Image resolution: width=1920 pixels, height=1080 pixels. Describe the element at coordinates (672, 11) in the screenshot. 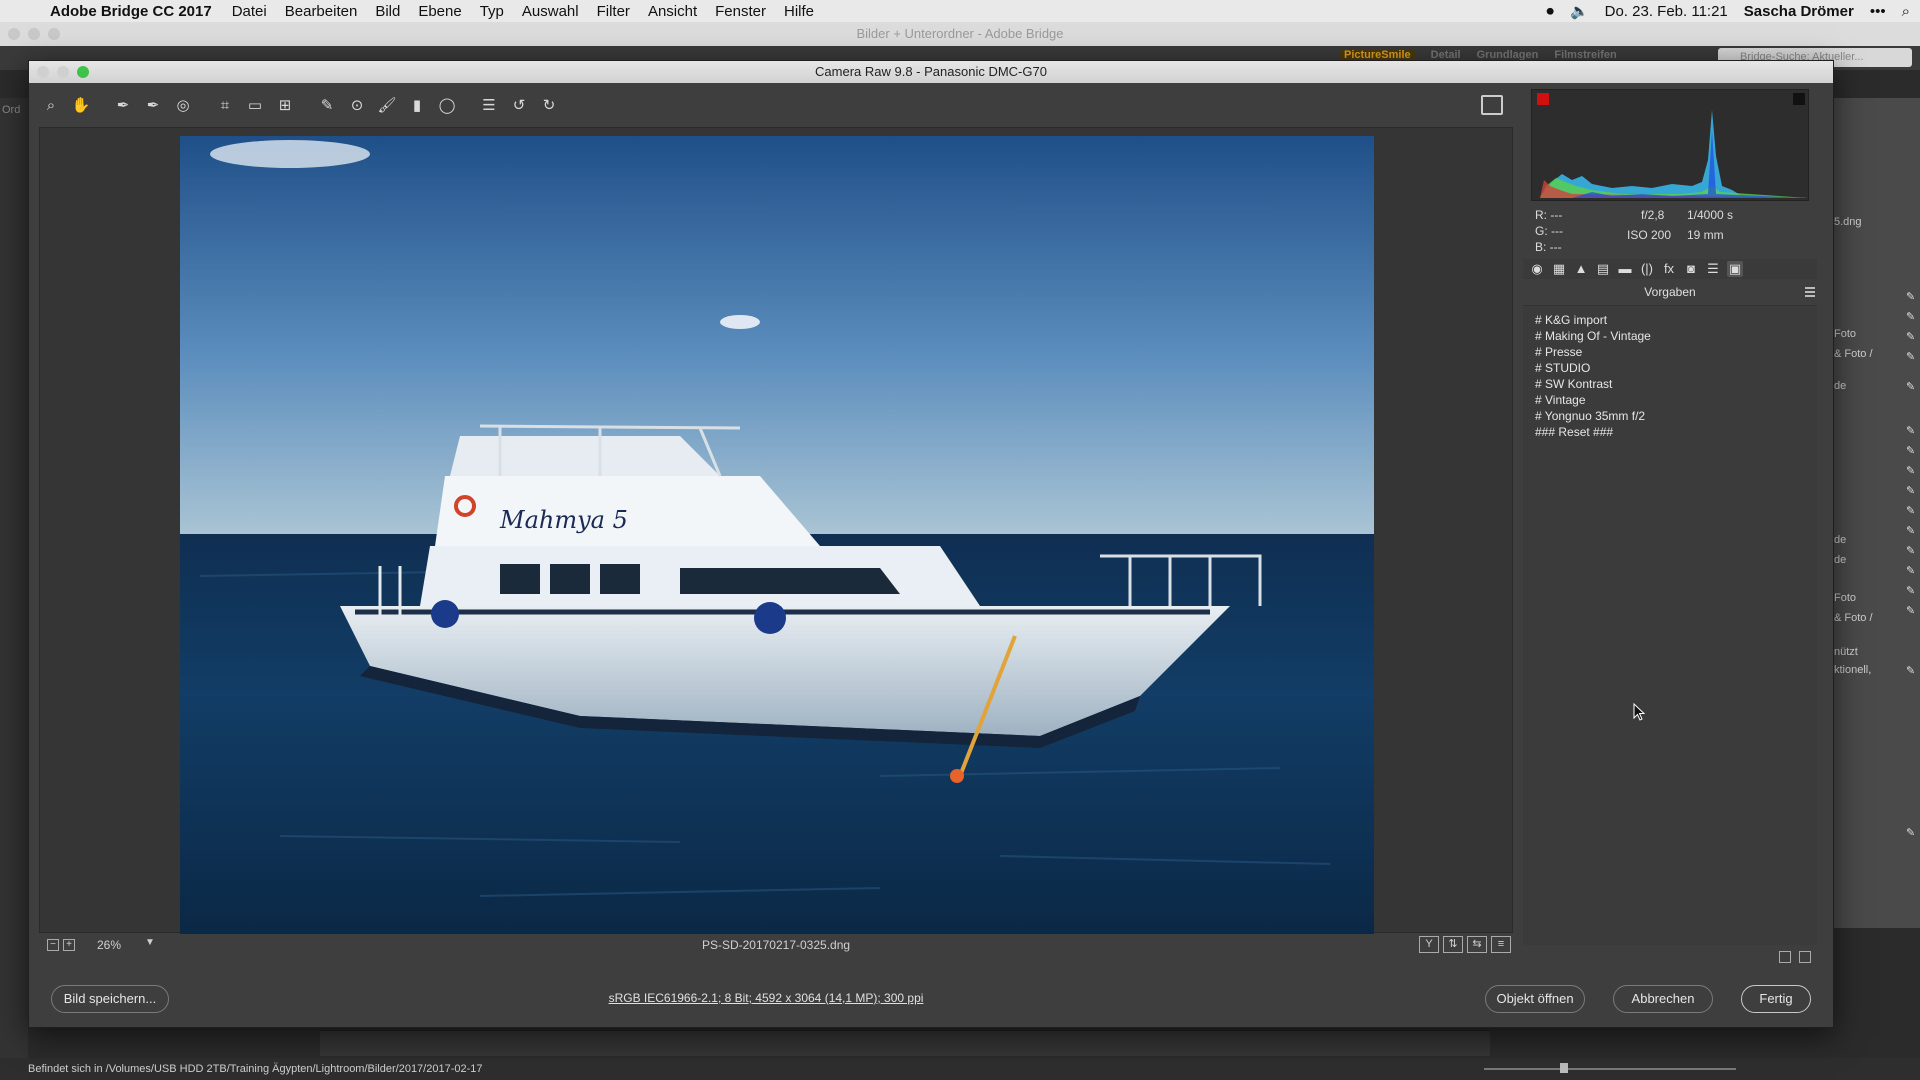

I see `menu-ansicht: Ansicht` at that location.